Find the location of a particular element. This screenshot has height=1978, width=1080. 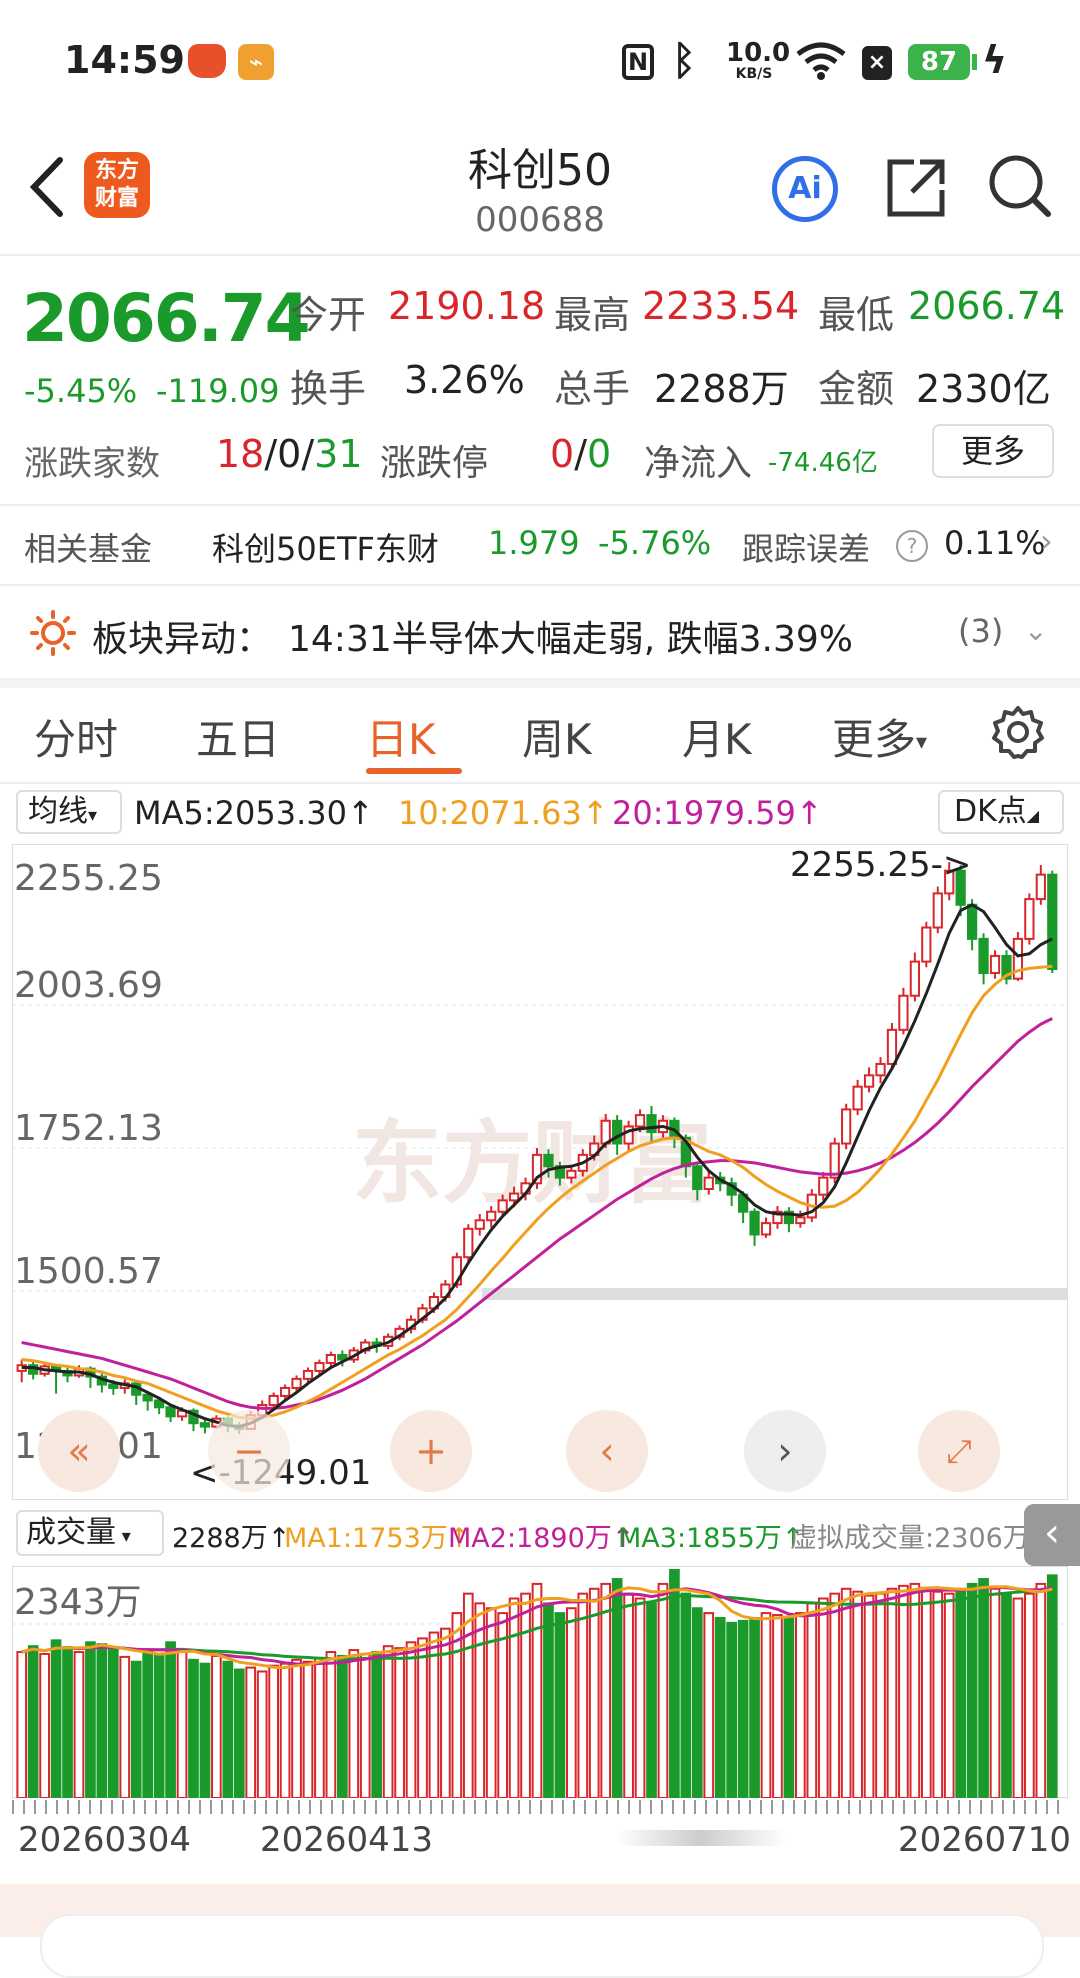

x-tick-label: 20260710 is located at coordinates (985, 1840).